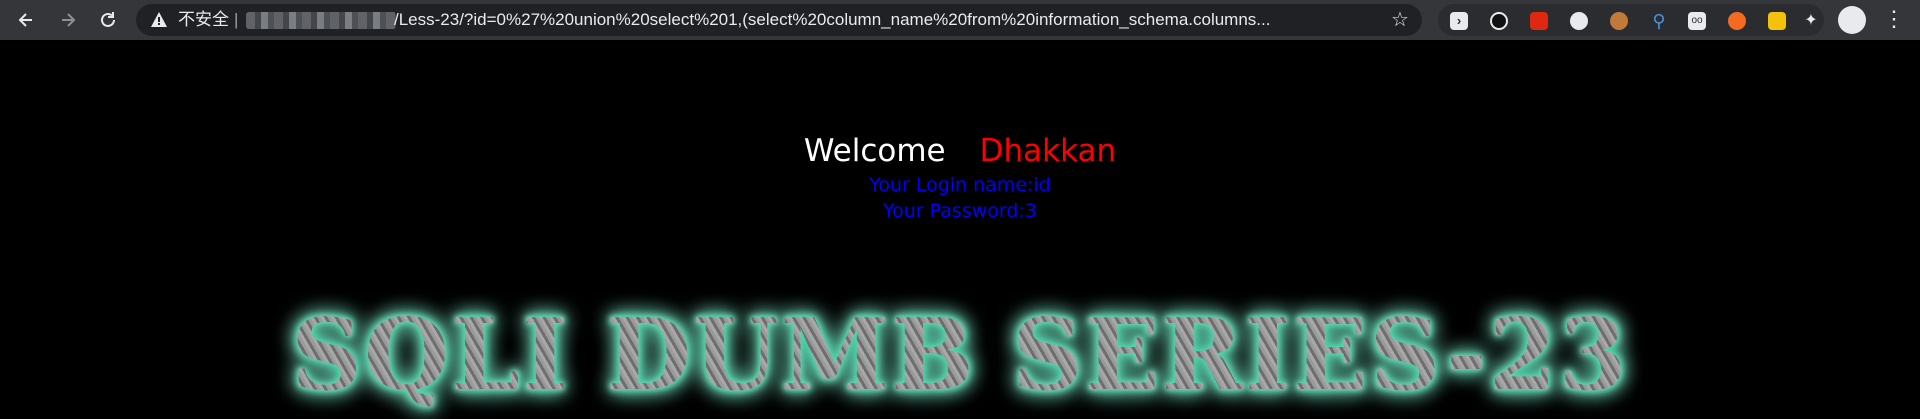 The image size is (1920, 419). Describe the element at coordinates (1852, 20) in the screenshot. I see `profile-avatar` at that location.